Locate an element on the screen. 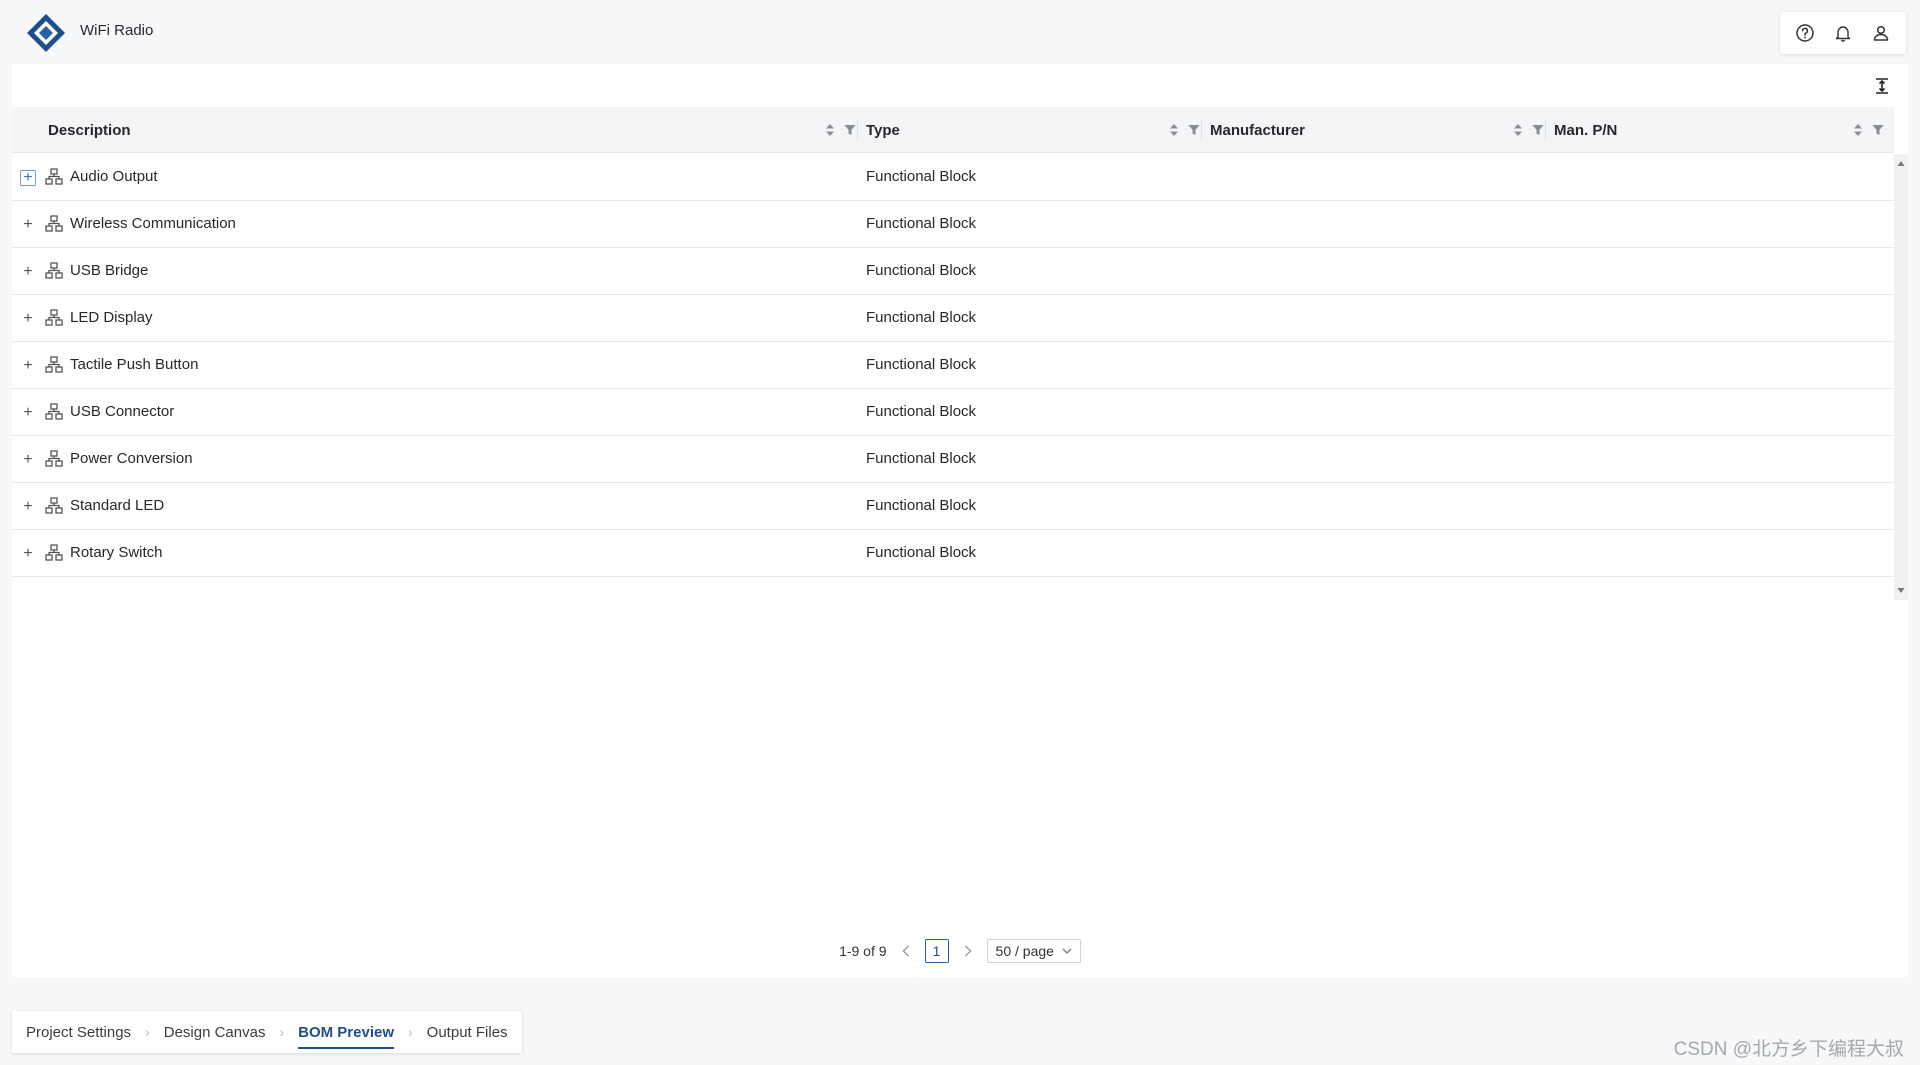  prev-page-icon is located at coordinates (906, 951).